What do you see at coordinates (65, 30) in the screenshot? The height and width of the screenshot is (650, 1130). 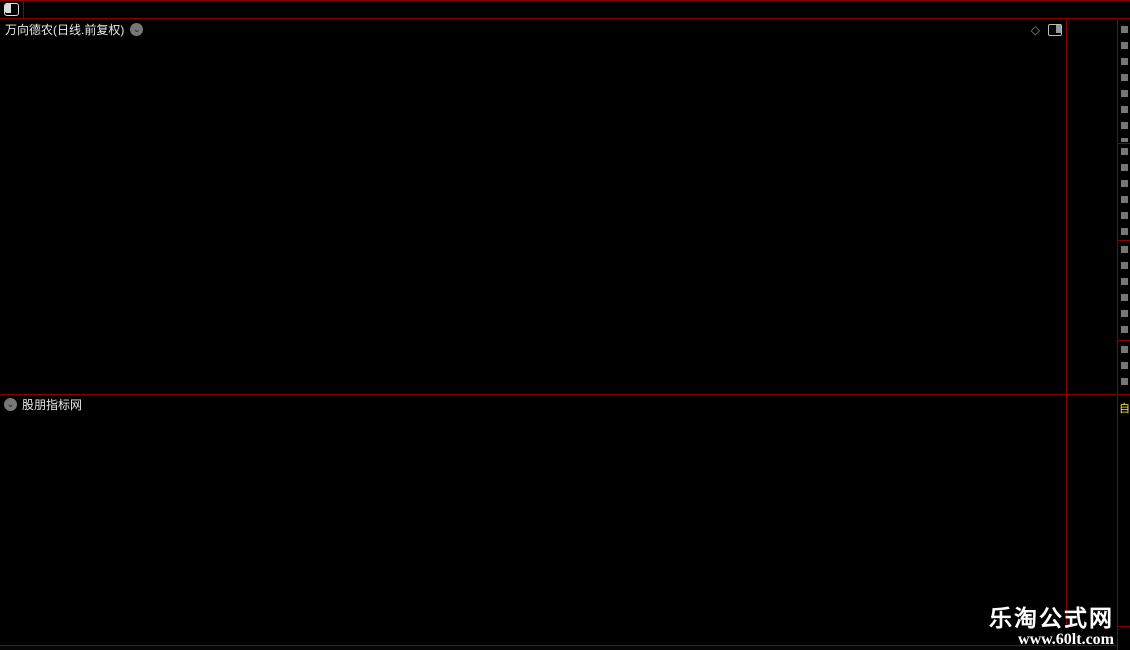 I see `page-title: 万向德农(日线.前复权)` at bounding box center [65, 30].